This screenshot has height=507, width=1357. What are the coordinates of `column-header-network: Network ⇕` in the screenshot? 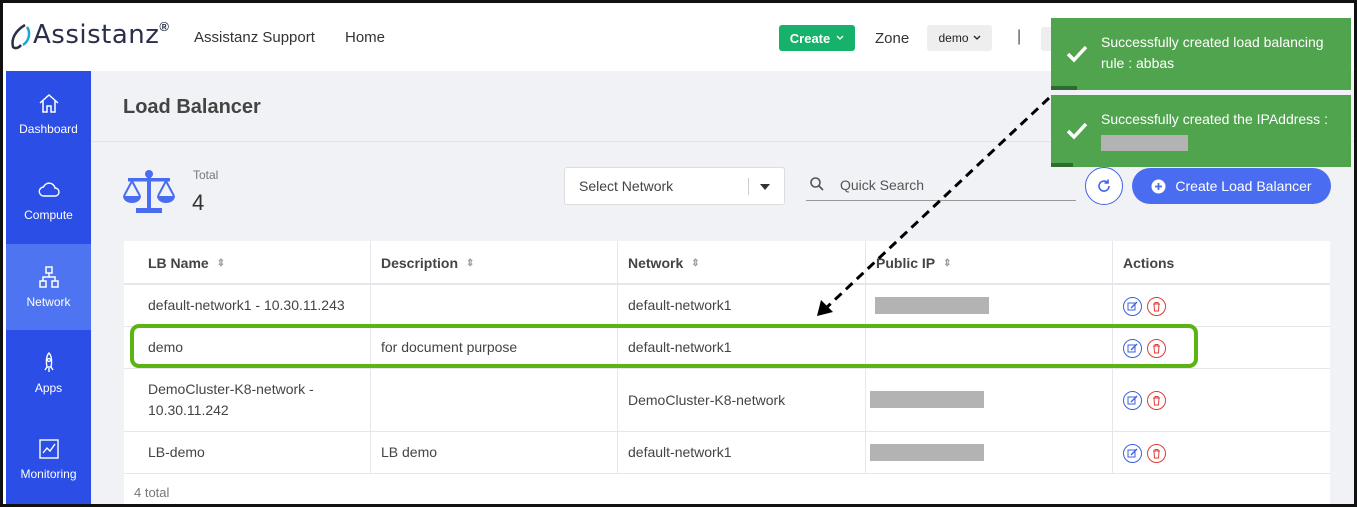 It's located at (664, 263).